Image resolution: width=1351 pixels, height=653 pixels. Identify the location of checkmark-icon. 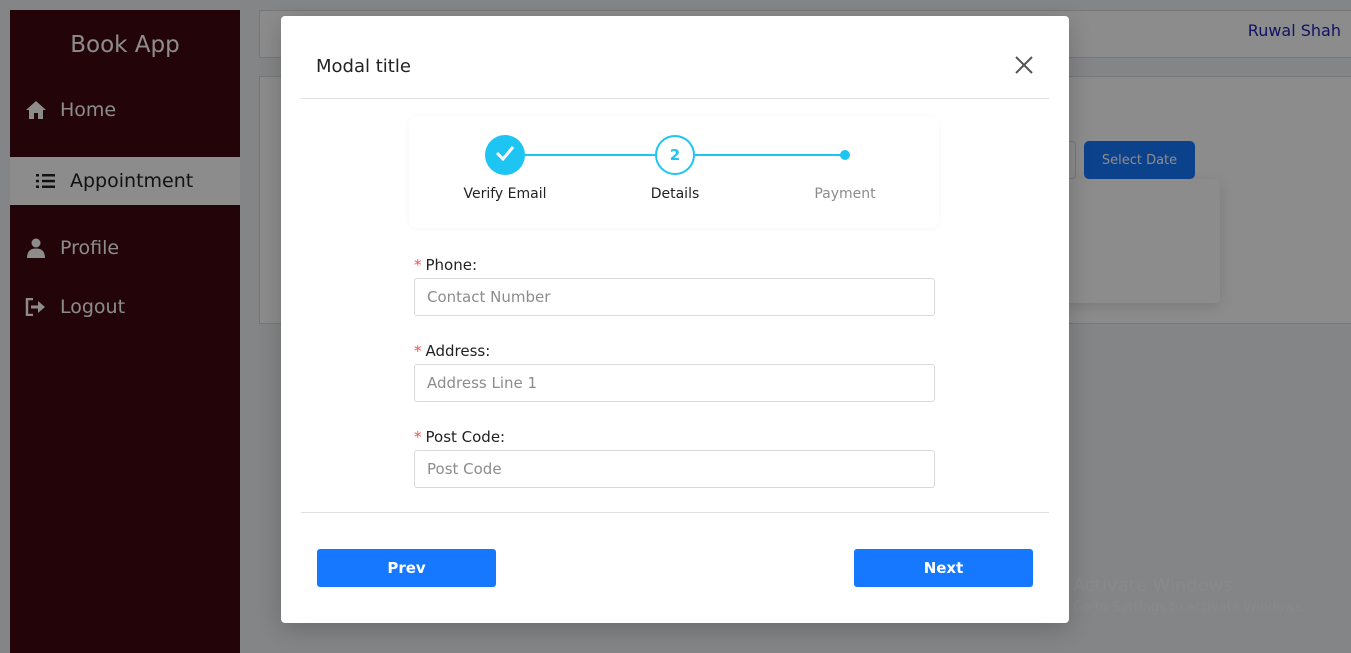
(505, 155).